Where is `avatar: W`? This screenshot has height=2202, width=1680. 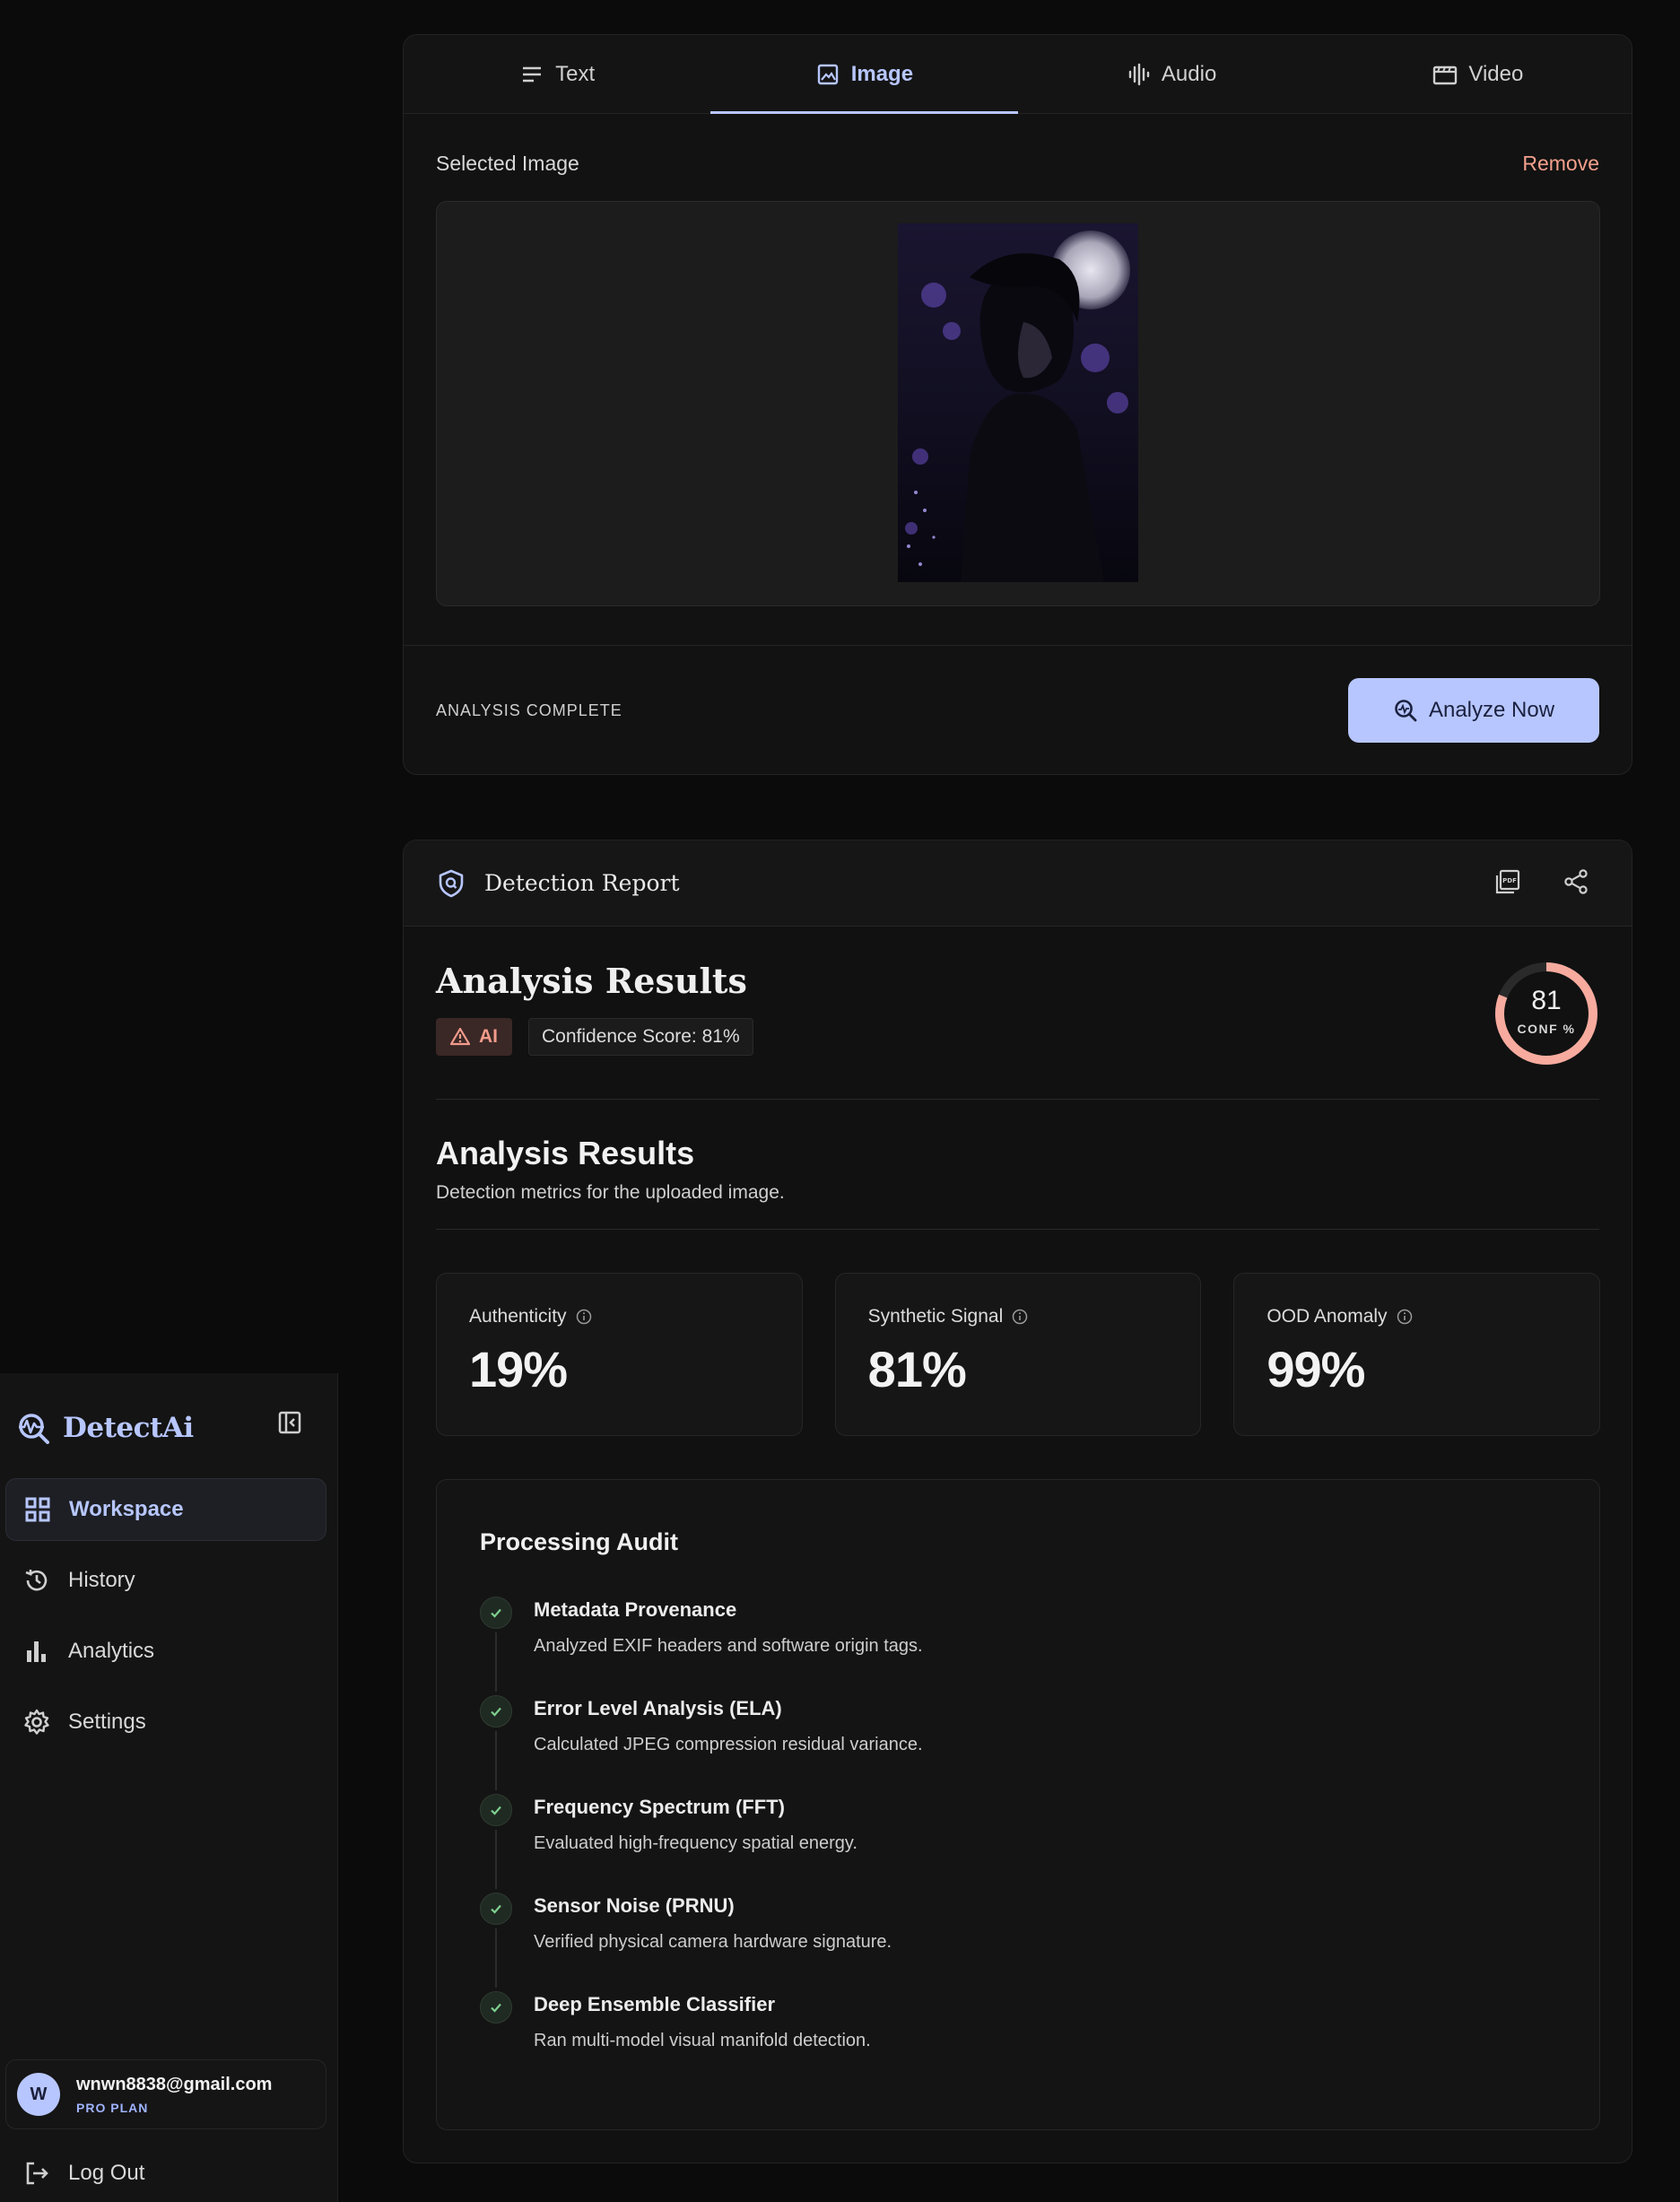
avatar: W is located at coordinates (38, 2095).